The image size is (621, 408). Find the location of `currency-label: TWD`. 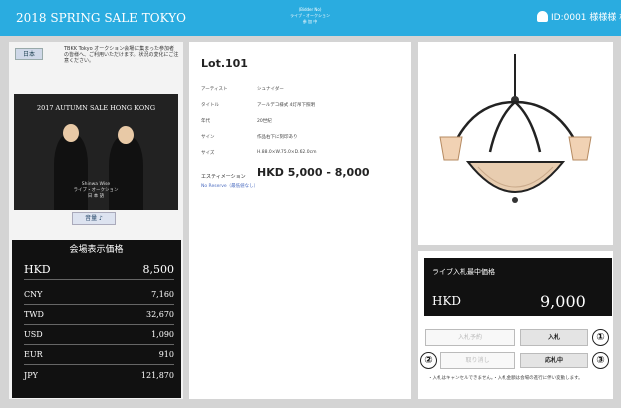

currency-label: TWD is located at coordinates (34, 314).